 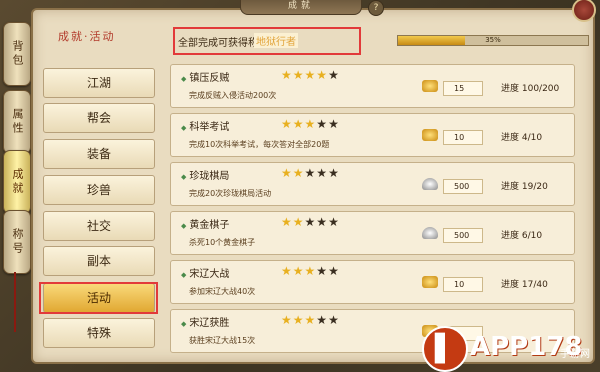 What do you see at coordinates (17, 122) in the screenshot?
I see `tab-attributes: 属性` at bounding box center [17, 122].